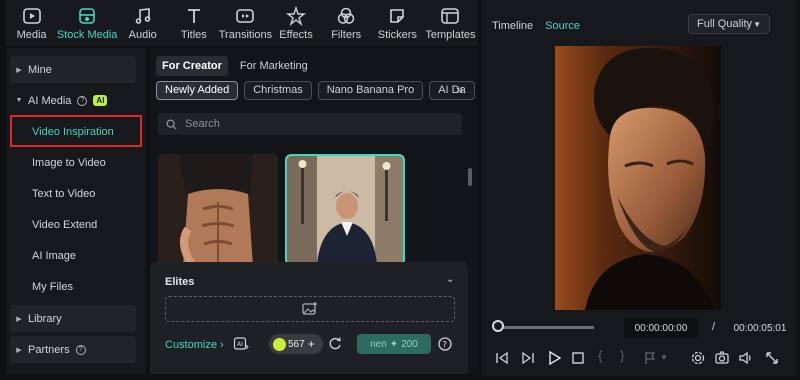 The image size is (800, 380). Describe the element at coordinates (409, 344) in the screenshot. I see `generate-cost: 200` at that location.